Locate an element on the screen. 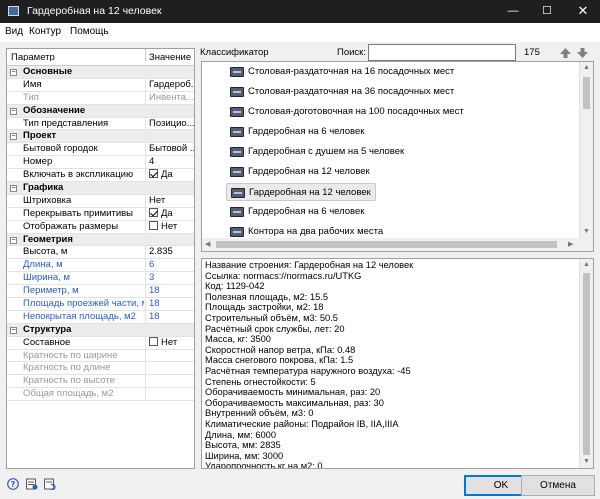 Image resolution: width=600 pixels, height=499 pixels. menu-help: Помощь is located at coordinates (89, 31).